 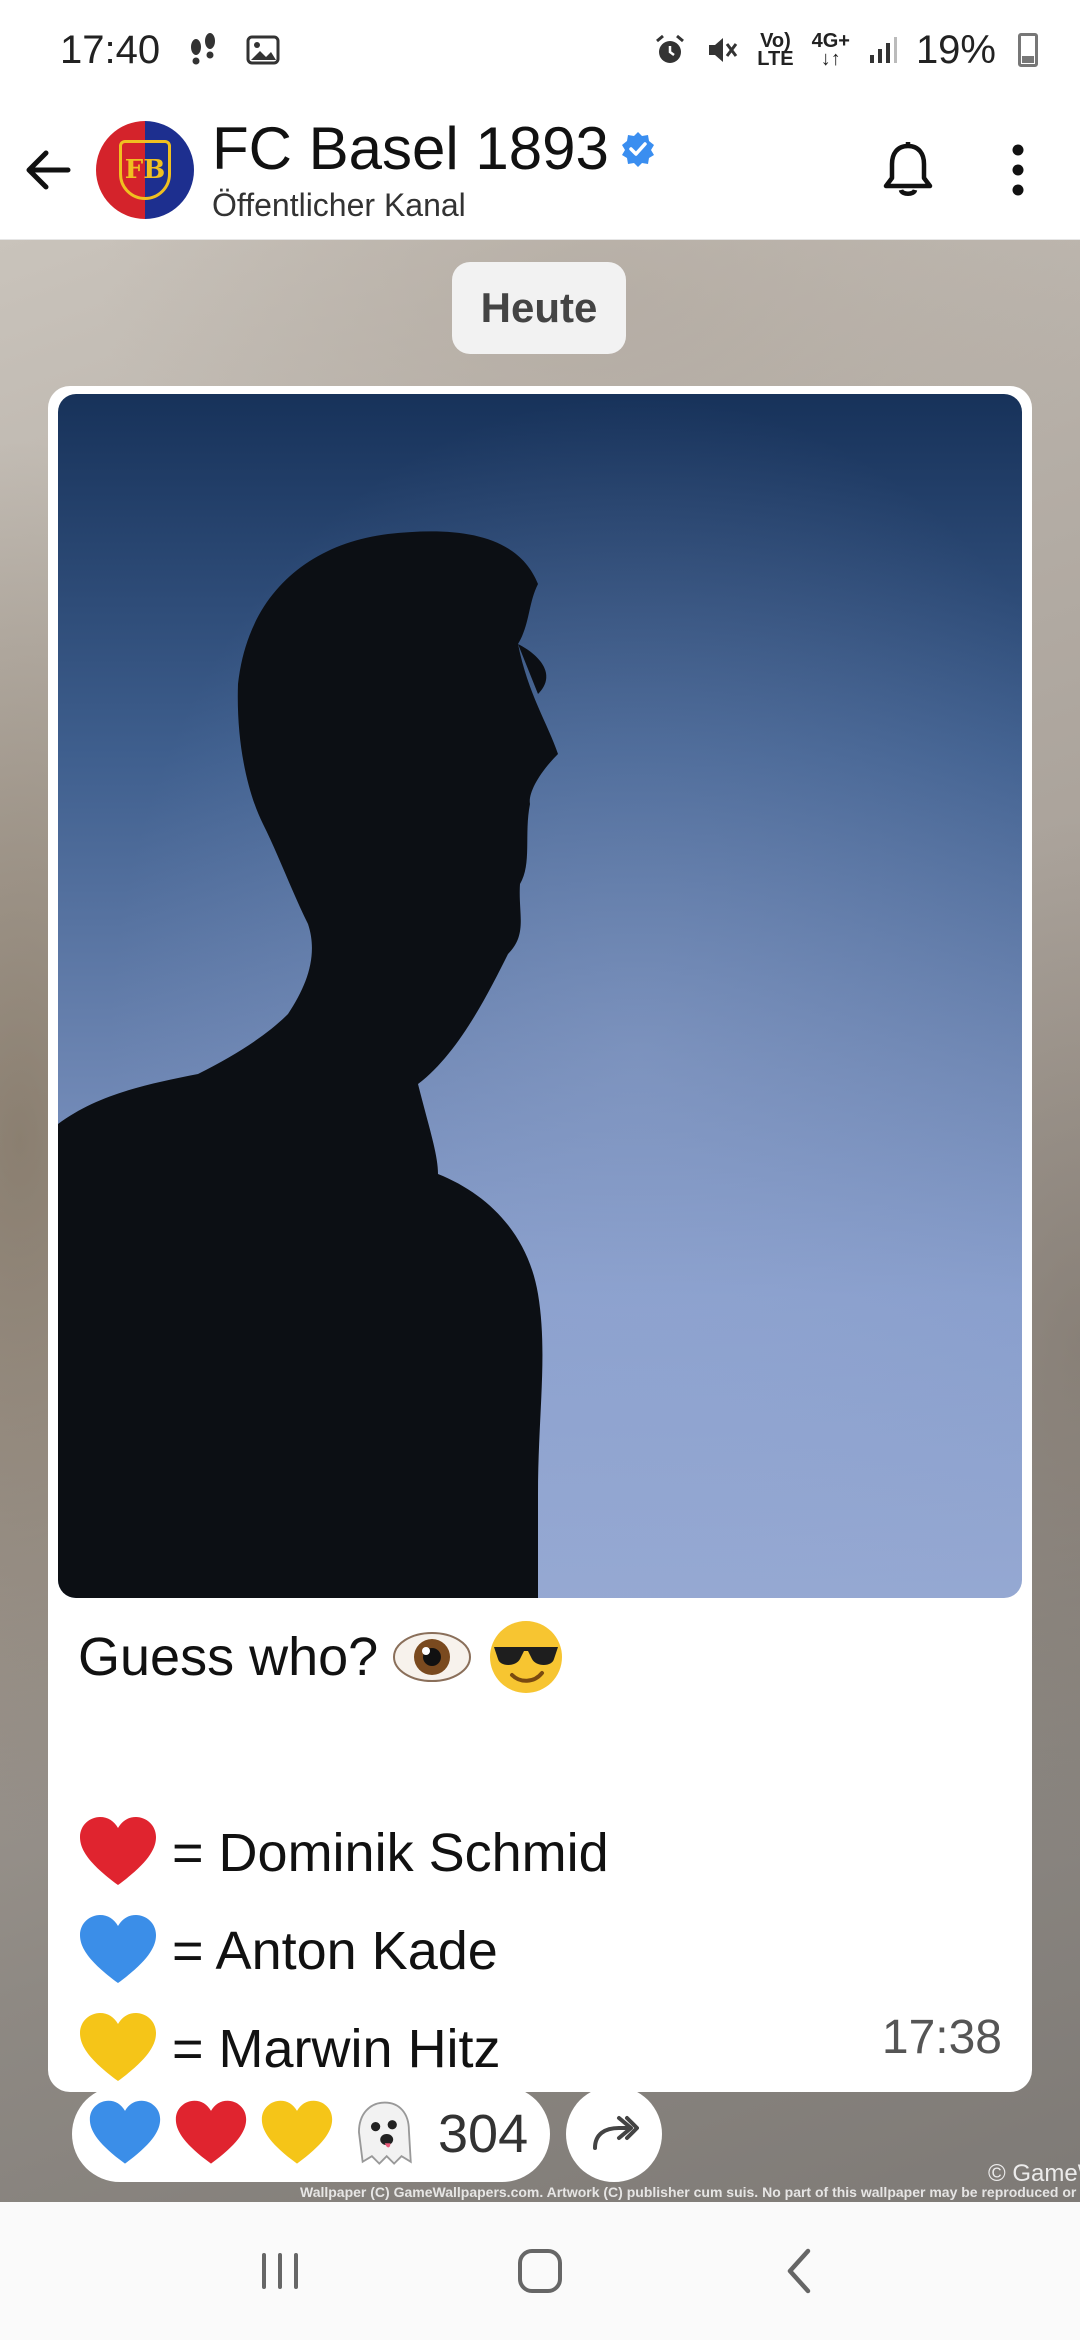 I want to click on back-button, so click(x=48, y=170).